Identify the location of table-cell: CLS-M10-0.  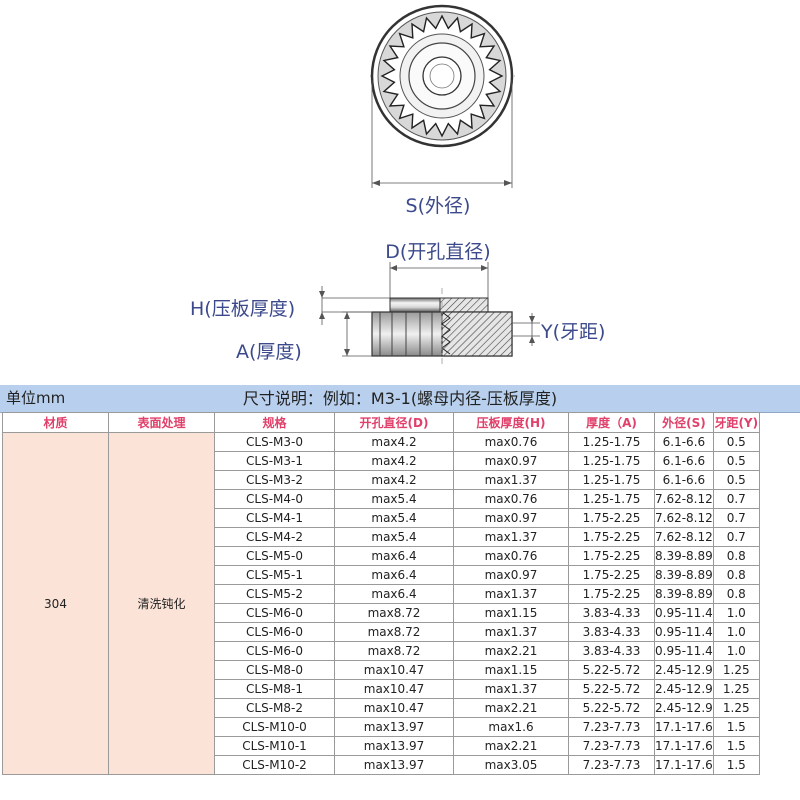
(274, 727).